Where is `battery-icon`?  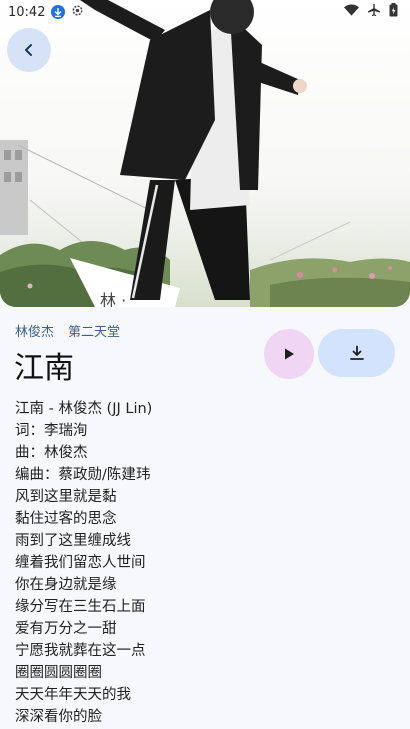 battery-icon is located at coordinates (393, 12).